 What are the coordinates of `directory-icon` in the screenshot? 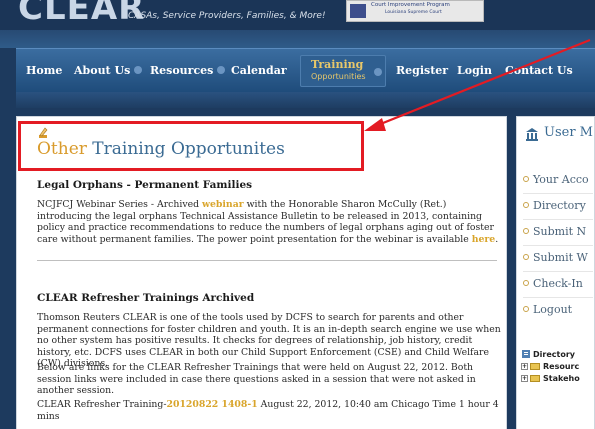 It's located at (526, 354).